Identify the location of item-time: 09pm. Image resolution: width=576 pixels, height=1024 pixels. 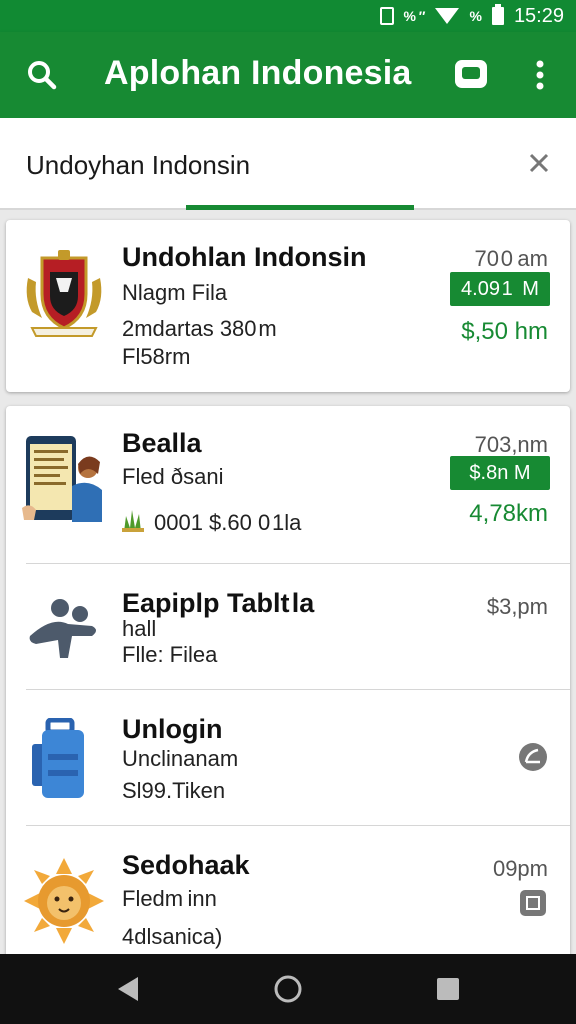
(520, 868).